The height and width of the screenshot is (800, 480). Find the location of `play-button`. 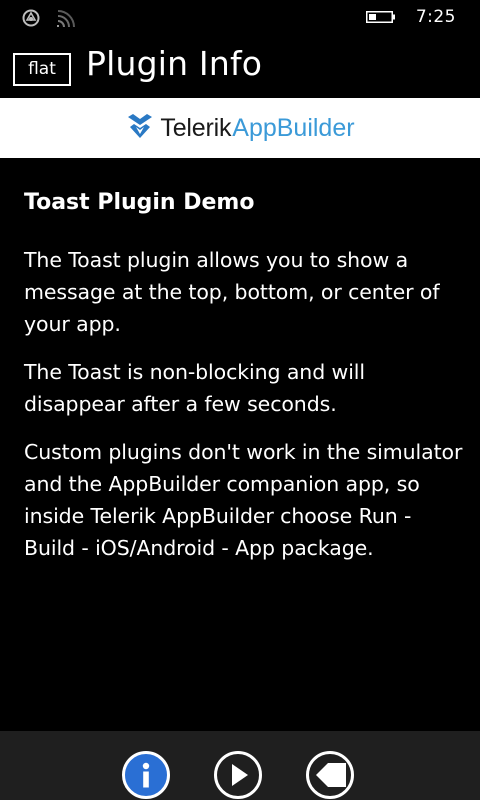

play-button is located at coordinates (238, 775).